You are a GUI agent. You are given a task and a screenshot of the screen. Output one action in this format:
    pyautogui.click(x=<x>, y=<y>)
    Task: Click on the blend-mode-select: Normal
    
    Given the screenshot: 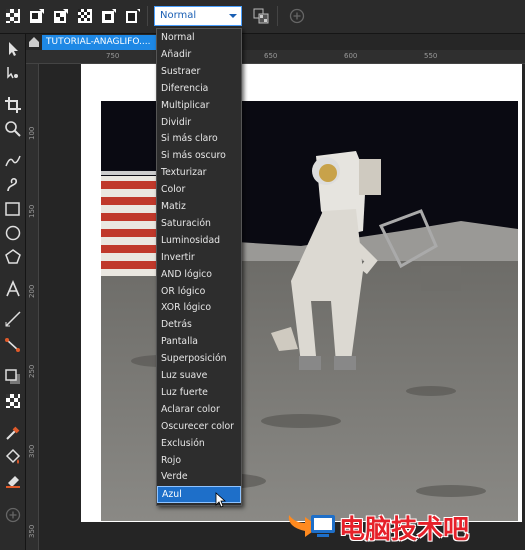 What is the action you would take?
    pyautogui.click(x=198, y=16)
    